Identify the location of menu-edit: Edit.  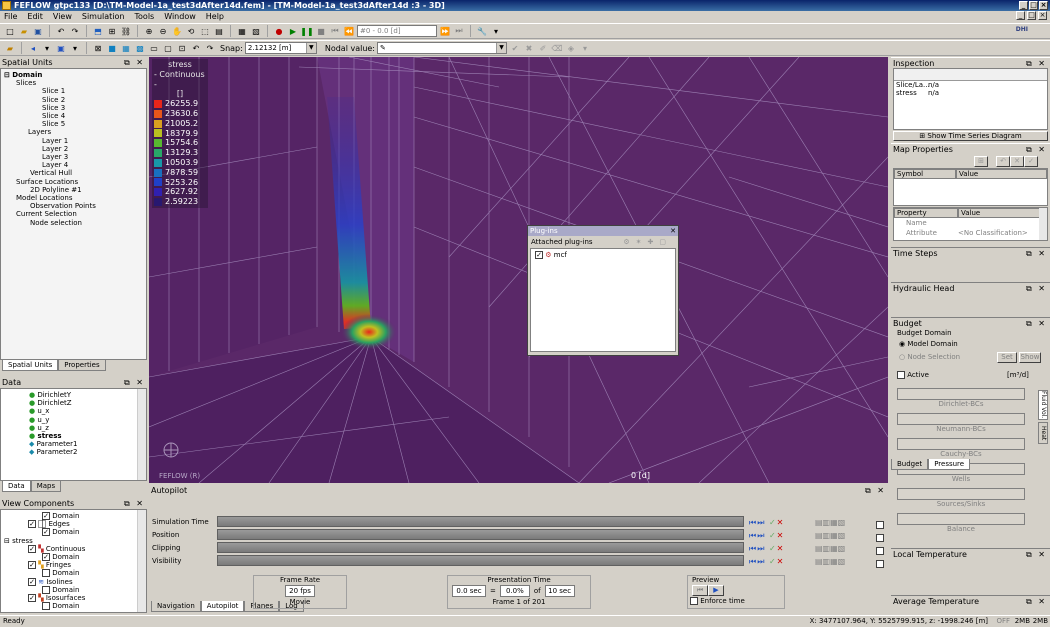
(35, 17).